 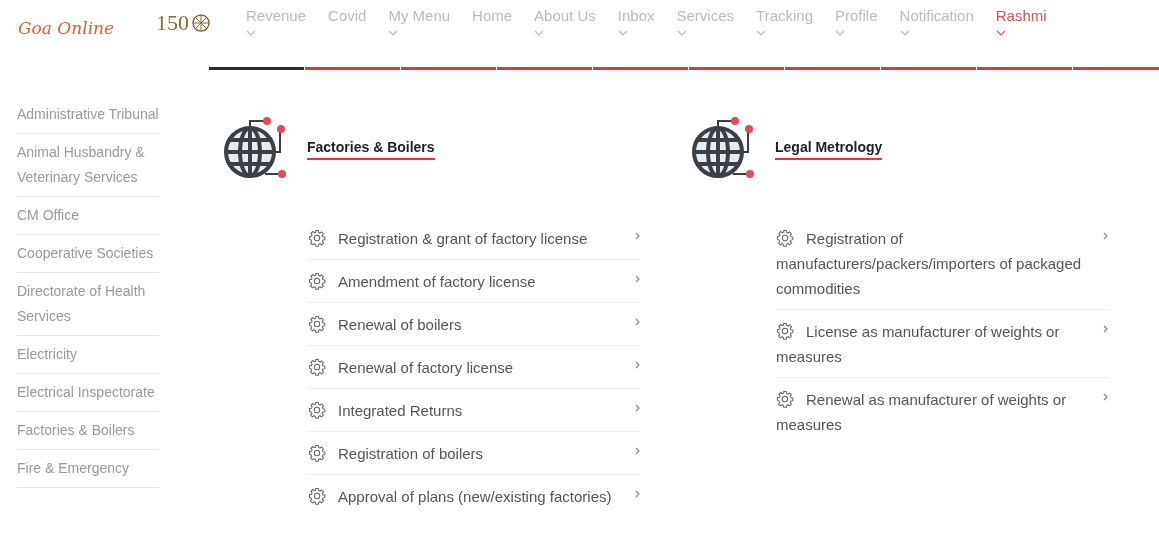 I want to click on nav-menu-item: Inbox, so click(x=636, y=18).